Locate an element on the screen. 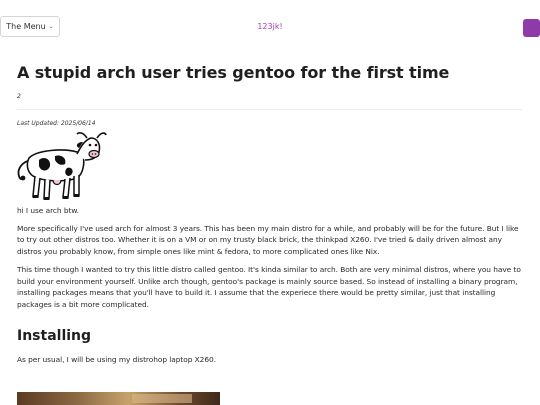  paragraph-intro: hi I use arch btw. is located at coordinates (48, 210).